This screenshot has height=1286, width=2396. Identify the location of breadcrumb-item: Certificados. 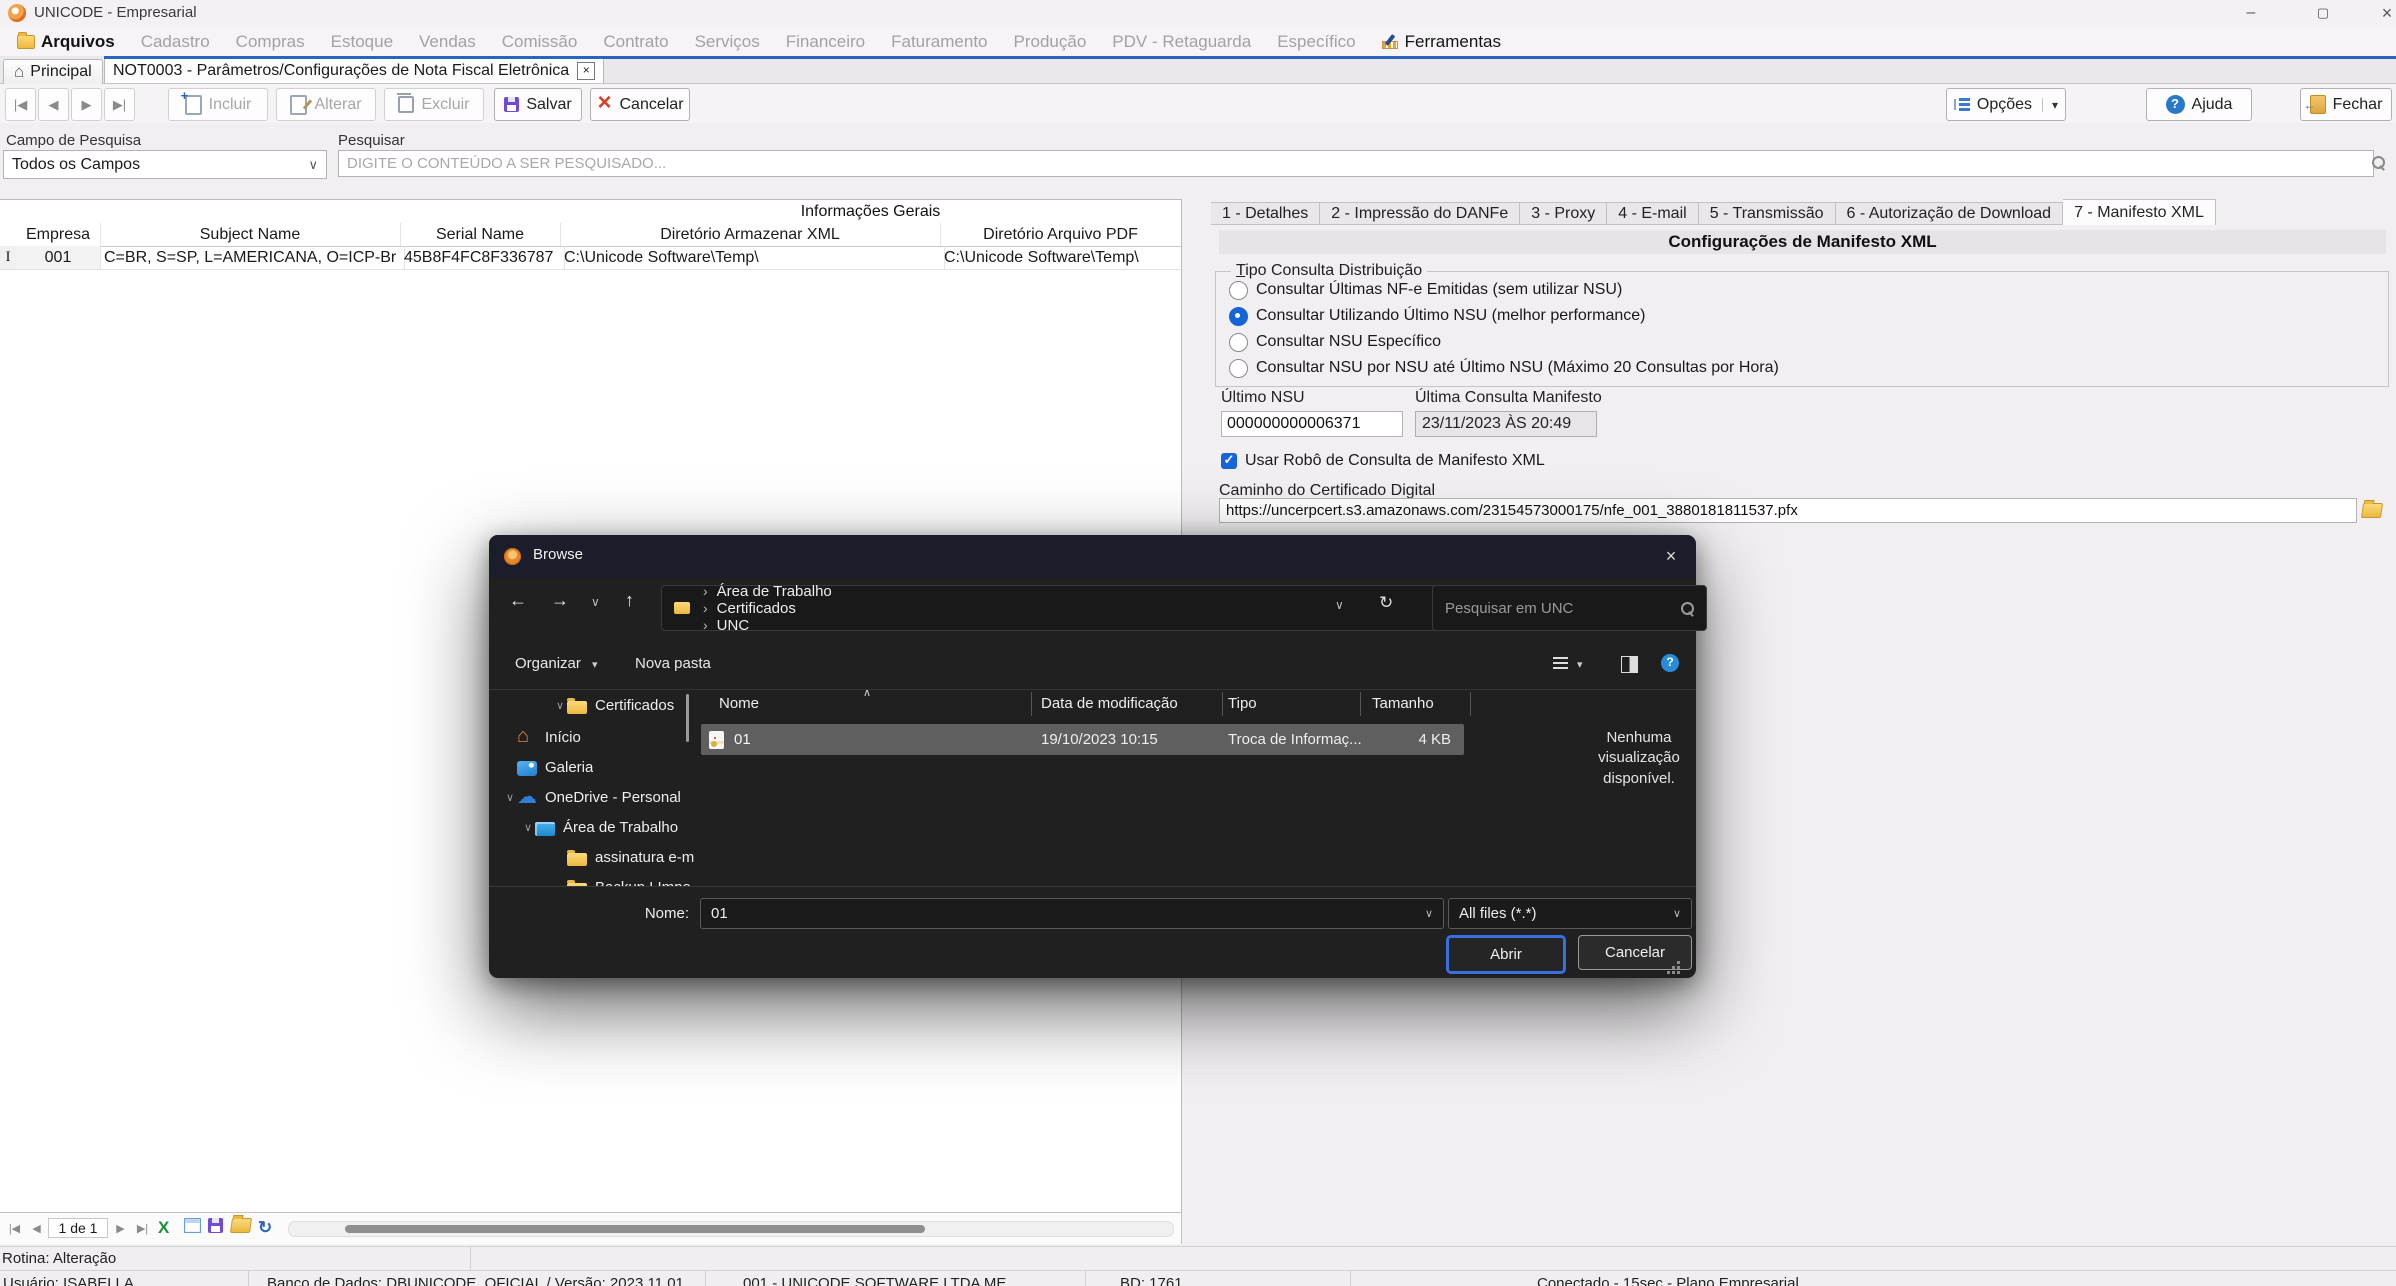
(763, 608).